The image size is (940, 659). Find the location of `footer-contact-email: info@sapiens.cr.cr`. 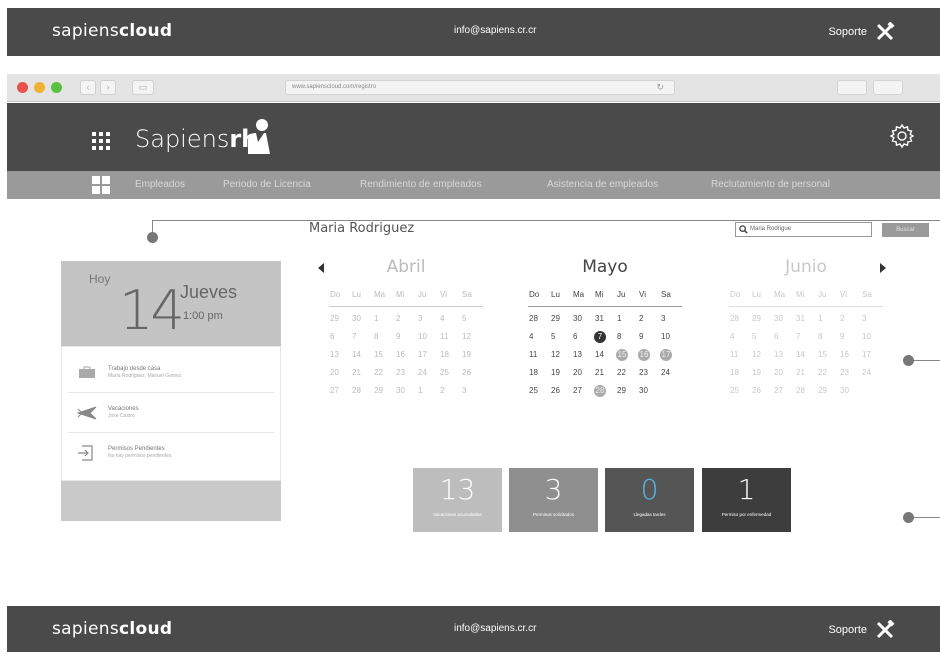

footer-contact-email: info@sapiens.cr.cr is located at coordinates (495, 628).